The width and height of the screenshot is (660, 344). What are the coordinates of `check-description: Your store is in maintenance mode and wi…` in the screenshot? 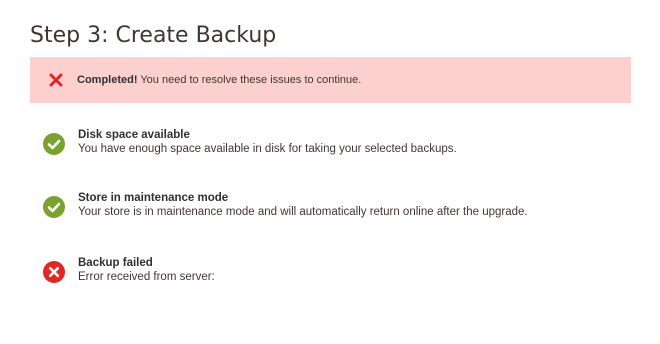 It's located at (303, 212).